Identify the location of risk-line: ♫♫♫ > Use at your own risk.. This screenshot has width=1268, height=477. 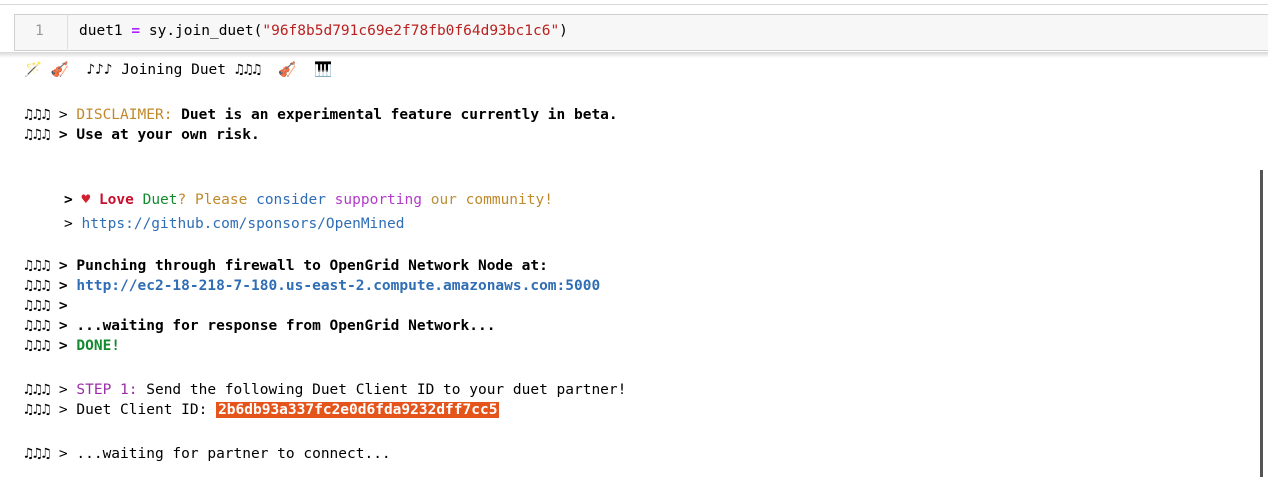
(142, 135).